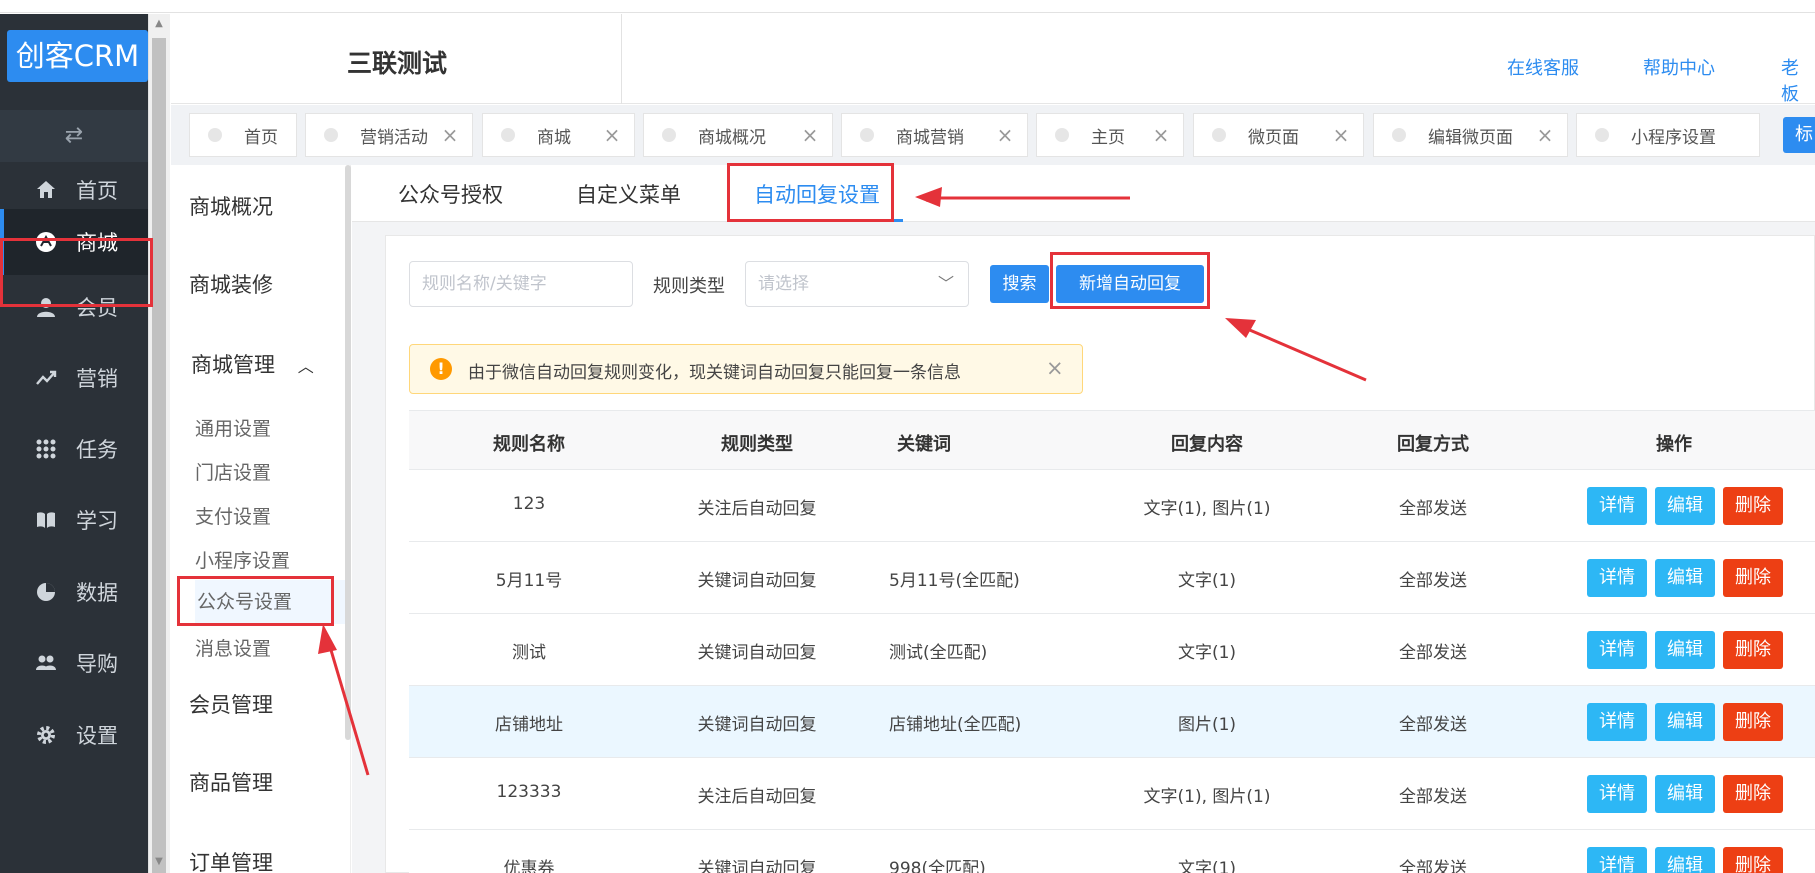 The height and width of the screenshot is (873, 1815). Describe the element at coordinates (261, 137) in the screenshot. I see `tab-label: 首页` at that location.